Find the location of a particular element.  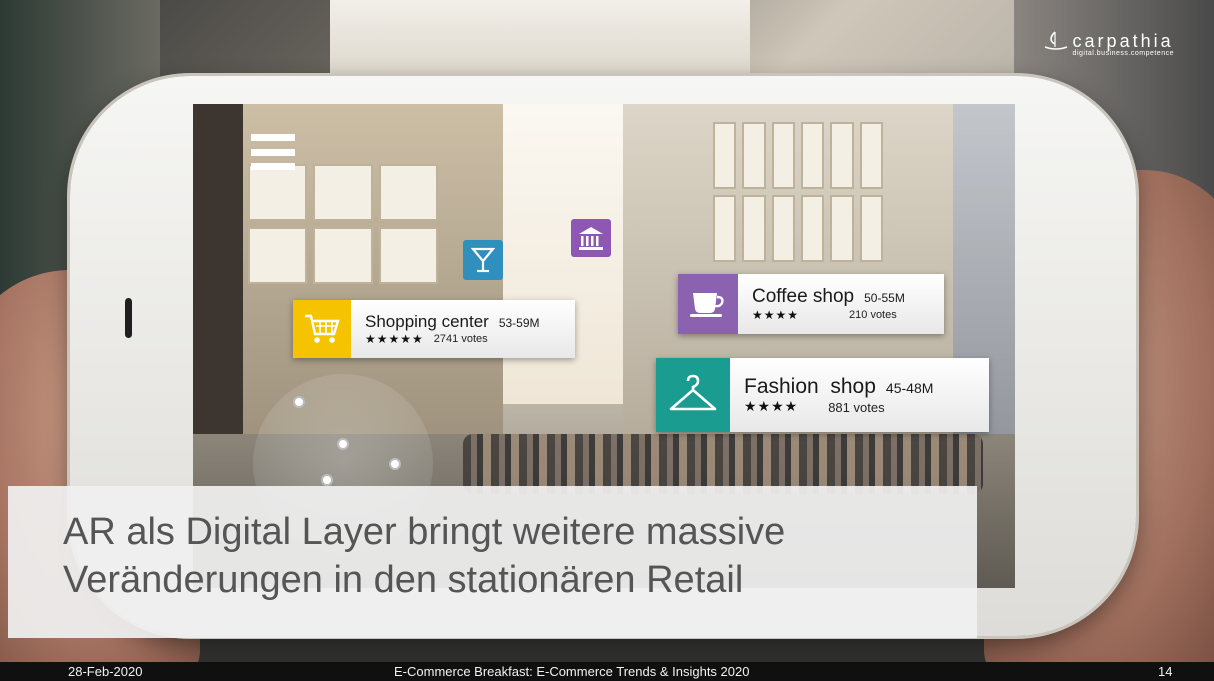

logo-name: carpathia is located at coordinates (1123, 40).